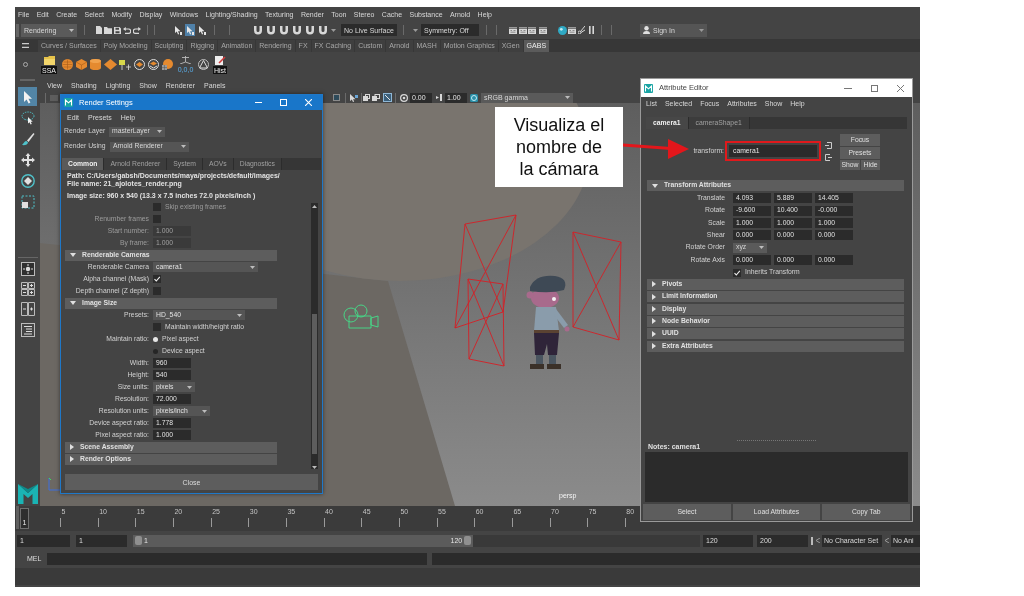  I want to click on arrow-bar-icon, so click(439, 97).